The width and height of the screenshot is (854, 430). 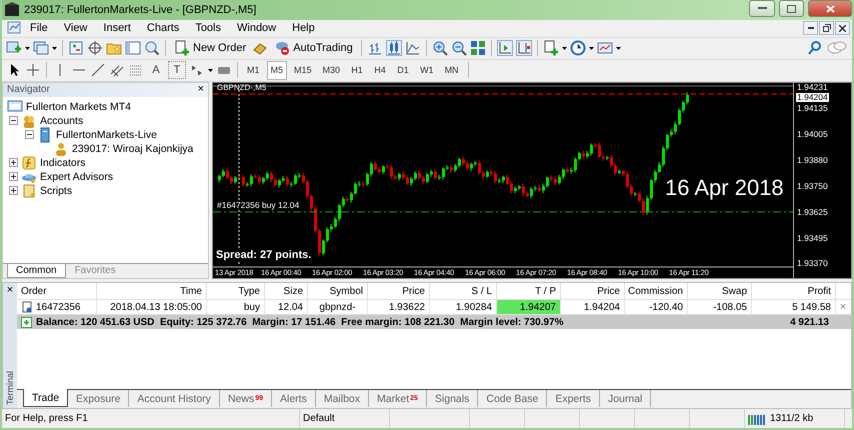 I want to click on menu-item: File, so click(x=39, y=28).